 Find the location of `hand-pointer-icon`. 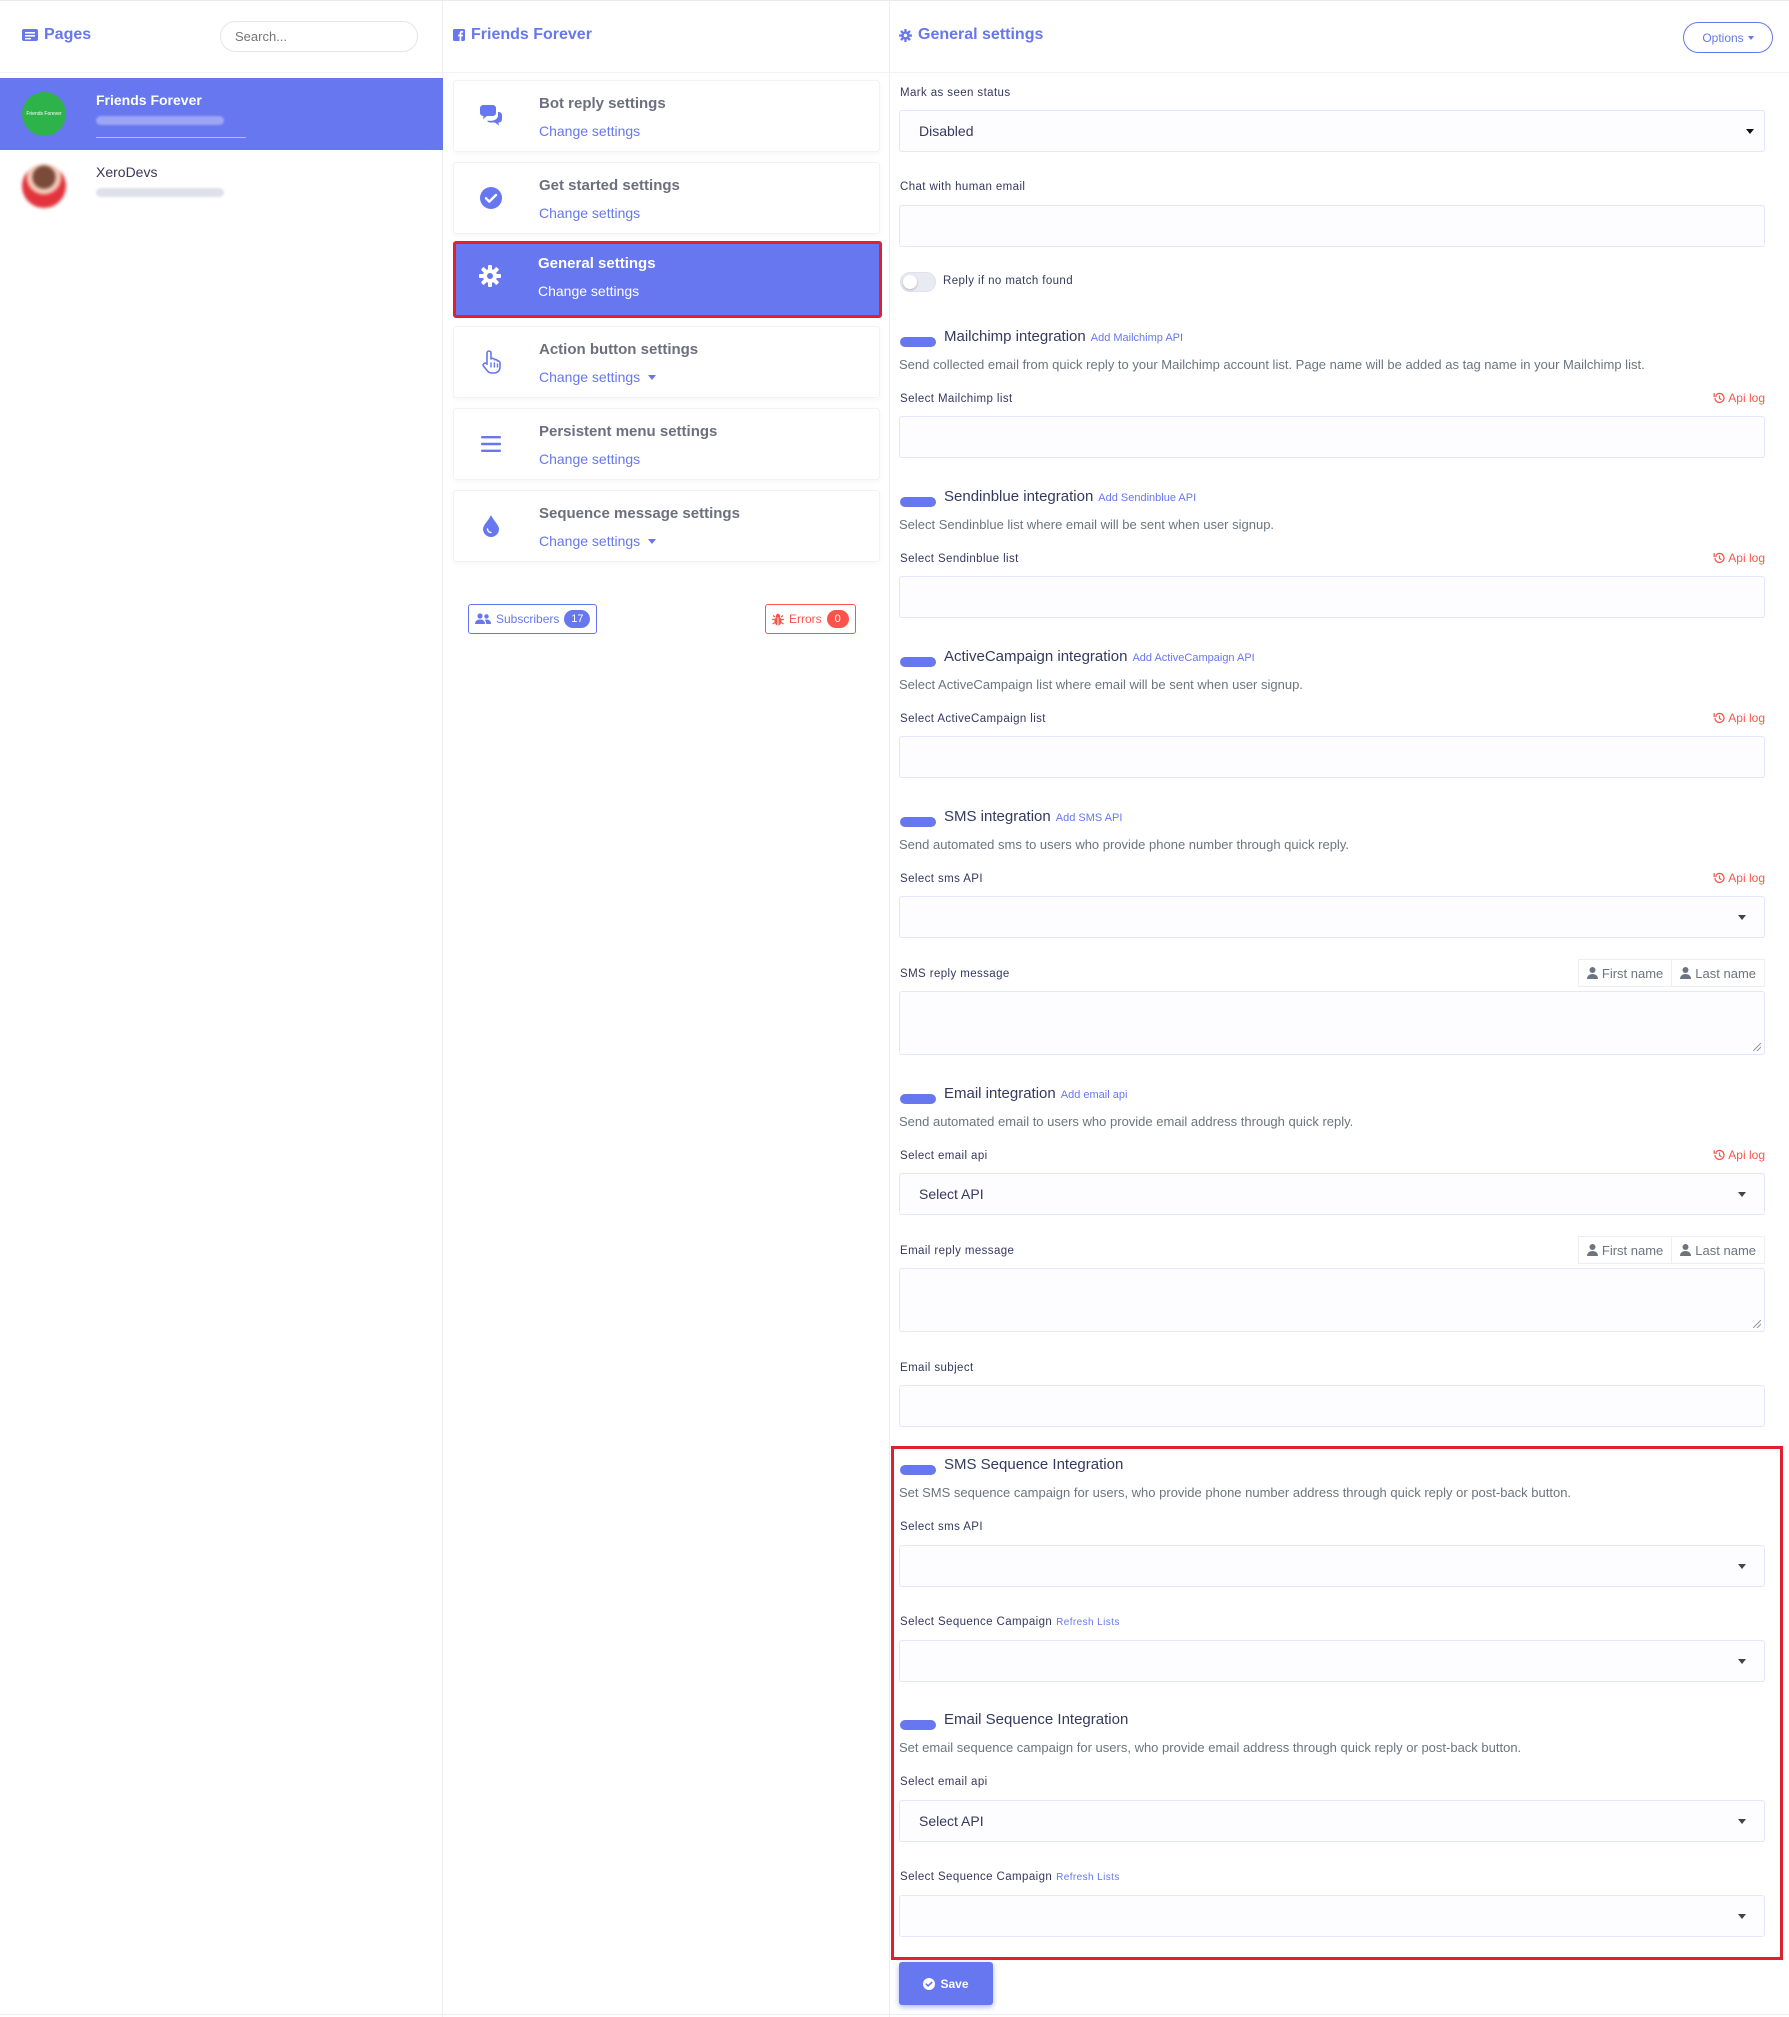

hand-pointer-icon is located at coordinates (491, 362).